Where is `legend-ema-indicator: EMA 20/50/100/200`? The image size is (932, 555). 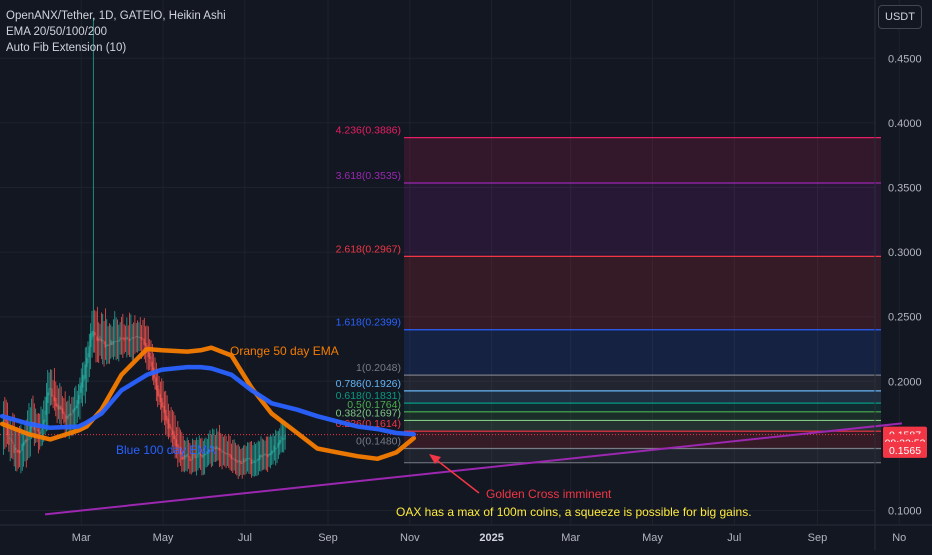
legend-ema-indicator: EMA 20/50/100/200 is located at coordinates (116, 32).